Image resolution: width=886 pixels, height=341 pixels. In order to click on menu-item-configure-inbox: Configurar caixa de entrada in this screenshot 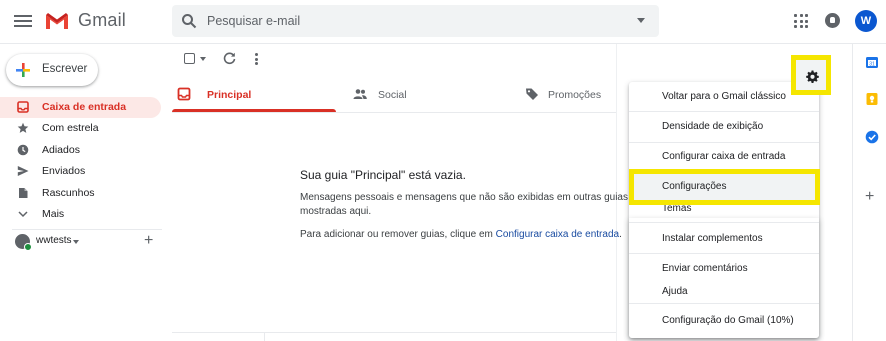, I will do `click(724, 157)`.